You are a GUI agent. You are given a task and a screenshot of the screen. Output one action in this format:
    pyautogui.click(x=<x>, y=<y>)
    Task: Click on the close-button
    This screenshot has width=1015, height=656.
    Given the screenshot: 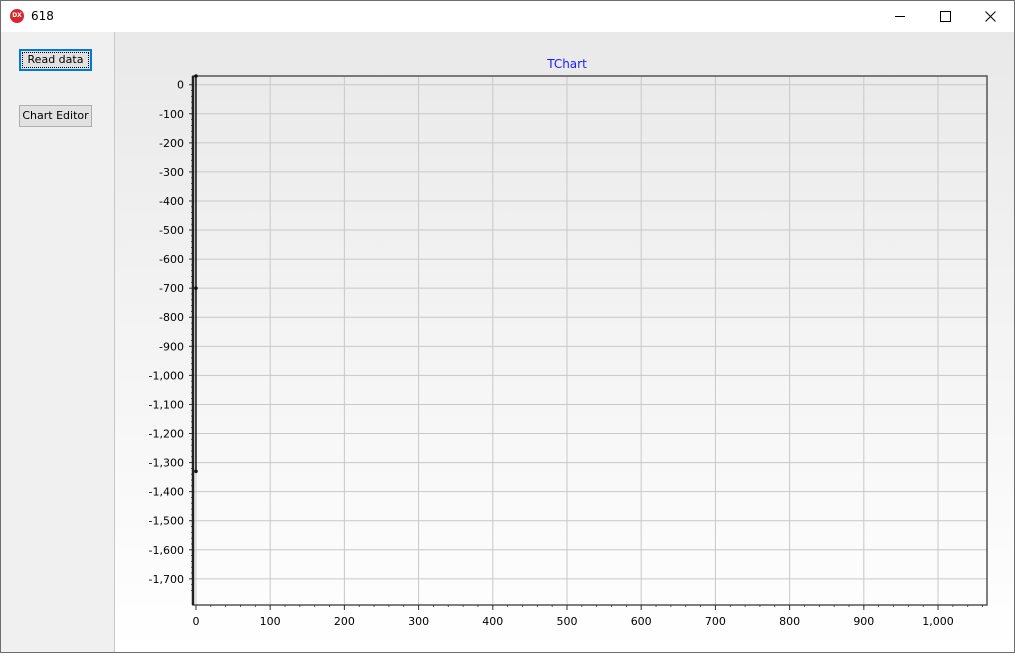 What is the action you would take?
    pyautogui.click(x=991, y=16)
    